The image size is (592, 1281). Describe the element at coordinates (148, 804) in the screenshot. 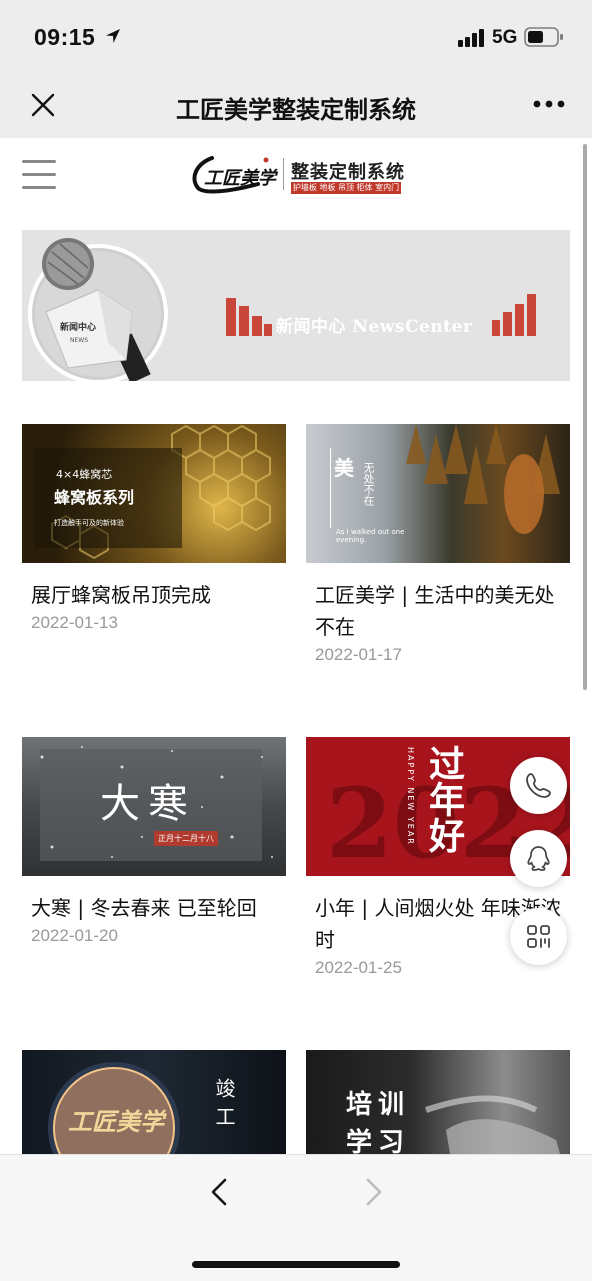

I see `thumb-big-text: 大寒` at that location.